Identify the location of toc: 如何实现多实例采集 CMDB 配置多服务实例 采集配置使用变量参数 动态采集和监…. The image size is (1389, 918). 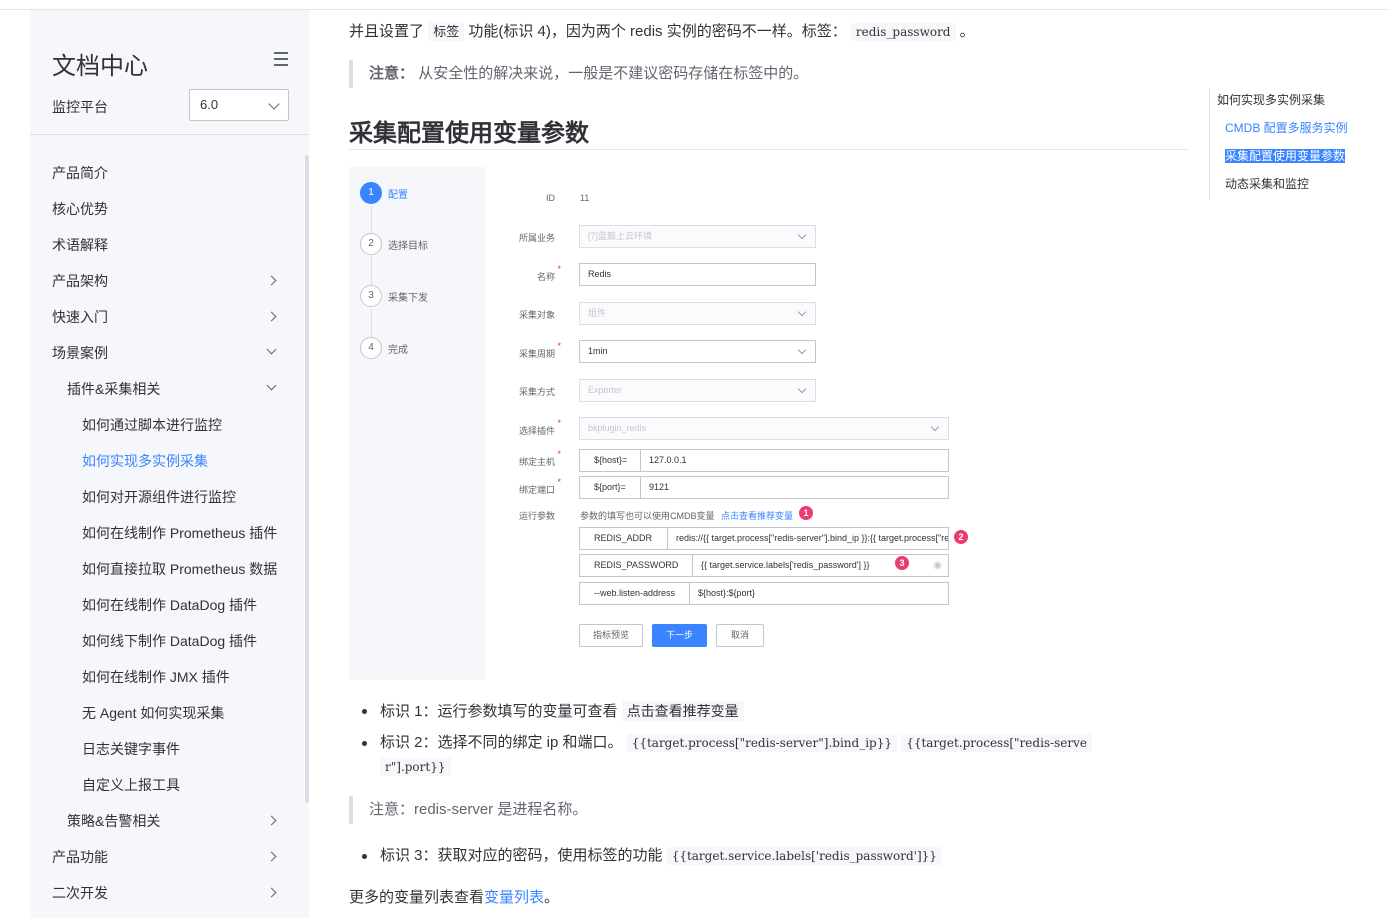
(1299, 144).